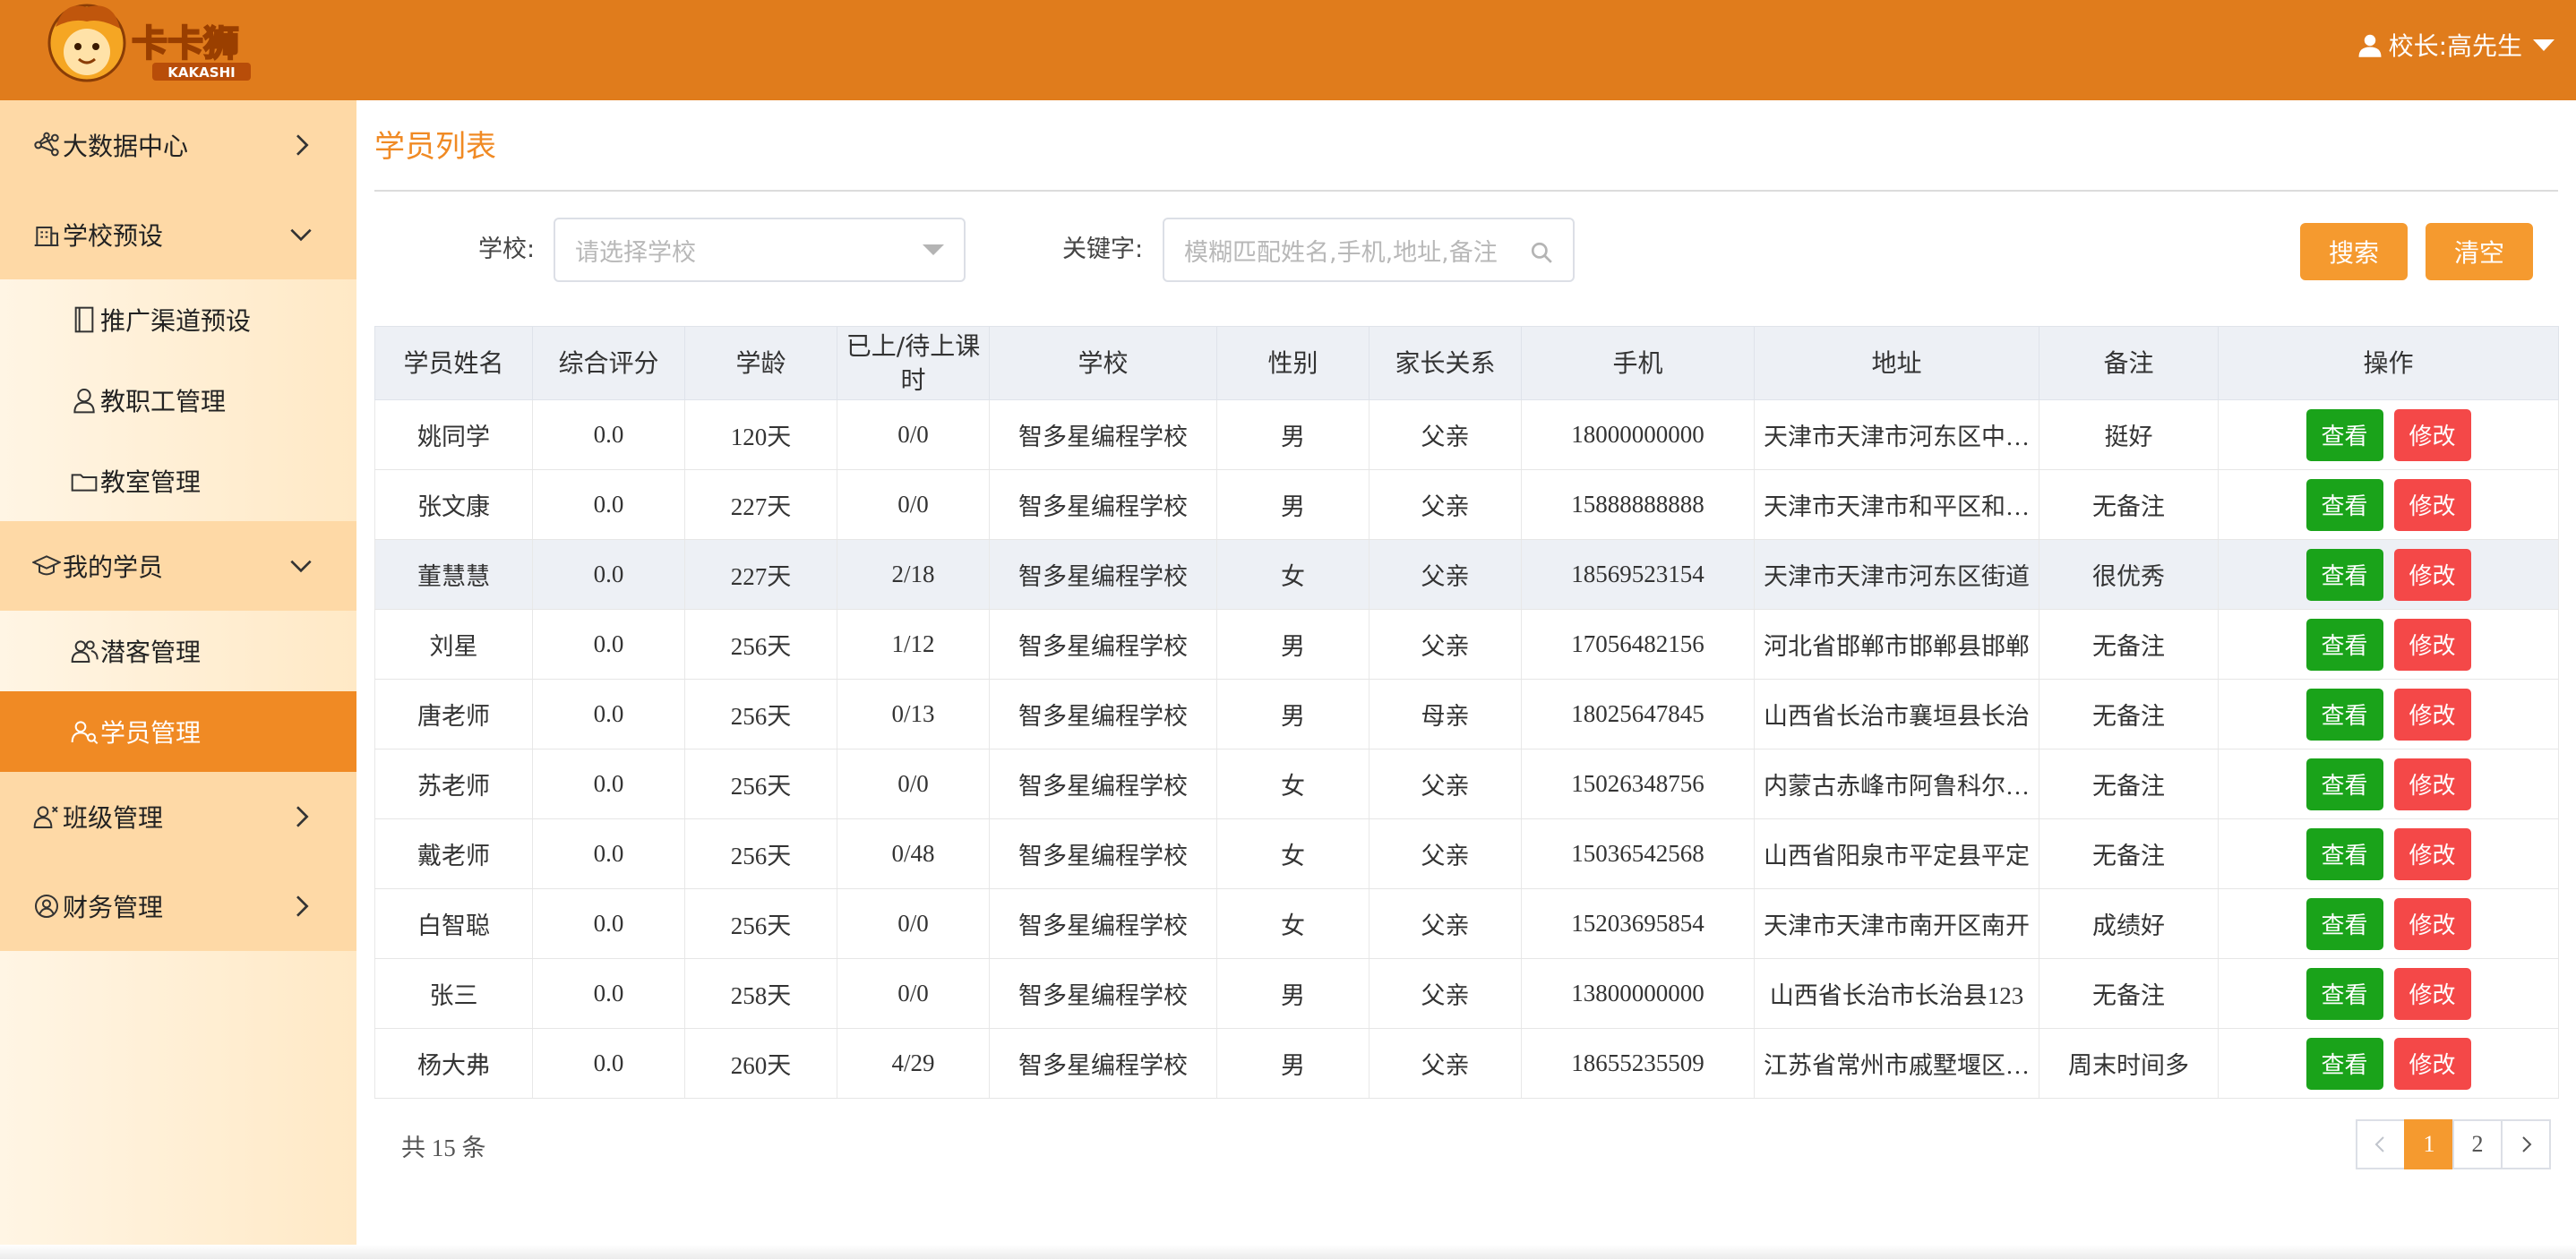  I want to click on search-icon, so click(1541, 252).